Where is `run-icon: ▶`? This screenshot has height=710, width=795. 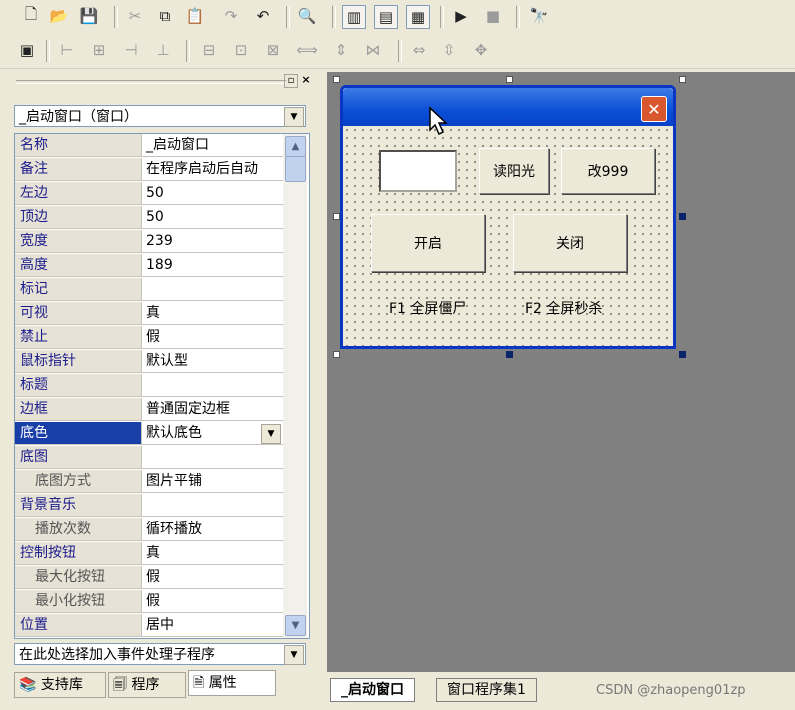
run-icon: ▶ is located at coordinates (461, 16).